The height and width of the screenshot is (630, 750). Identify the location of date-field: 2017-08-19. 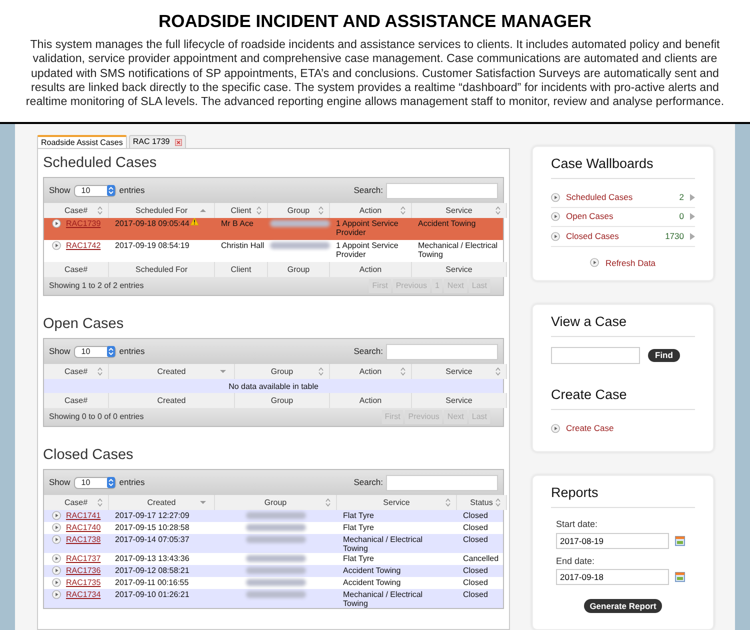
(612, 540).